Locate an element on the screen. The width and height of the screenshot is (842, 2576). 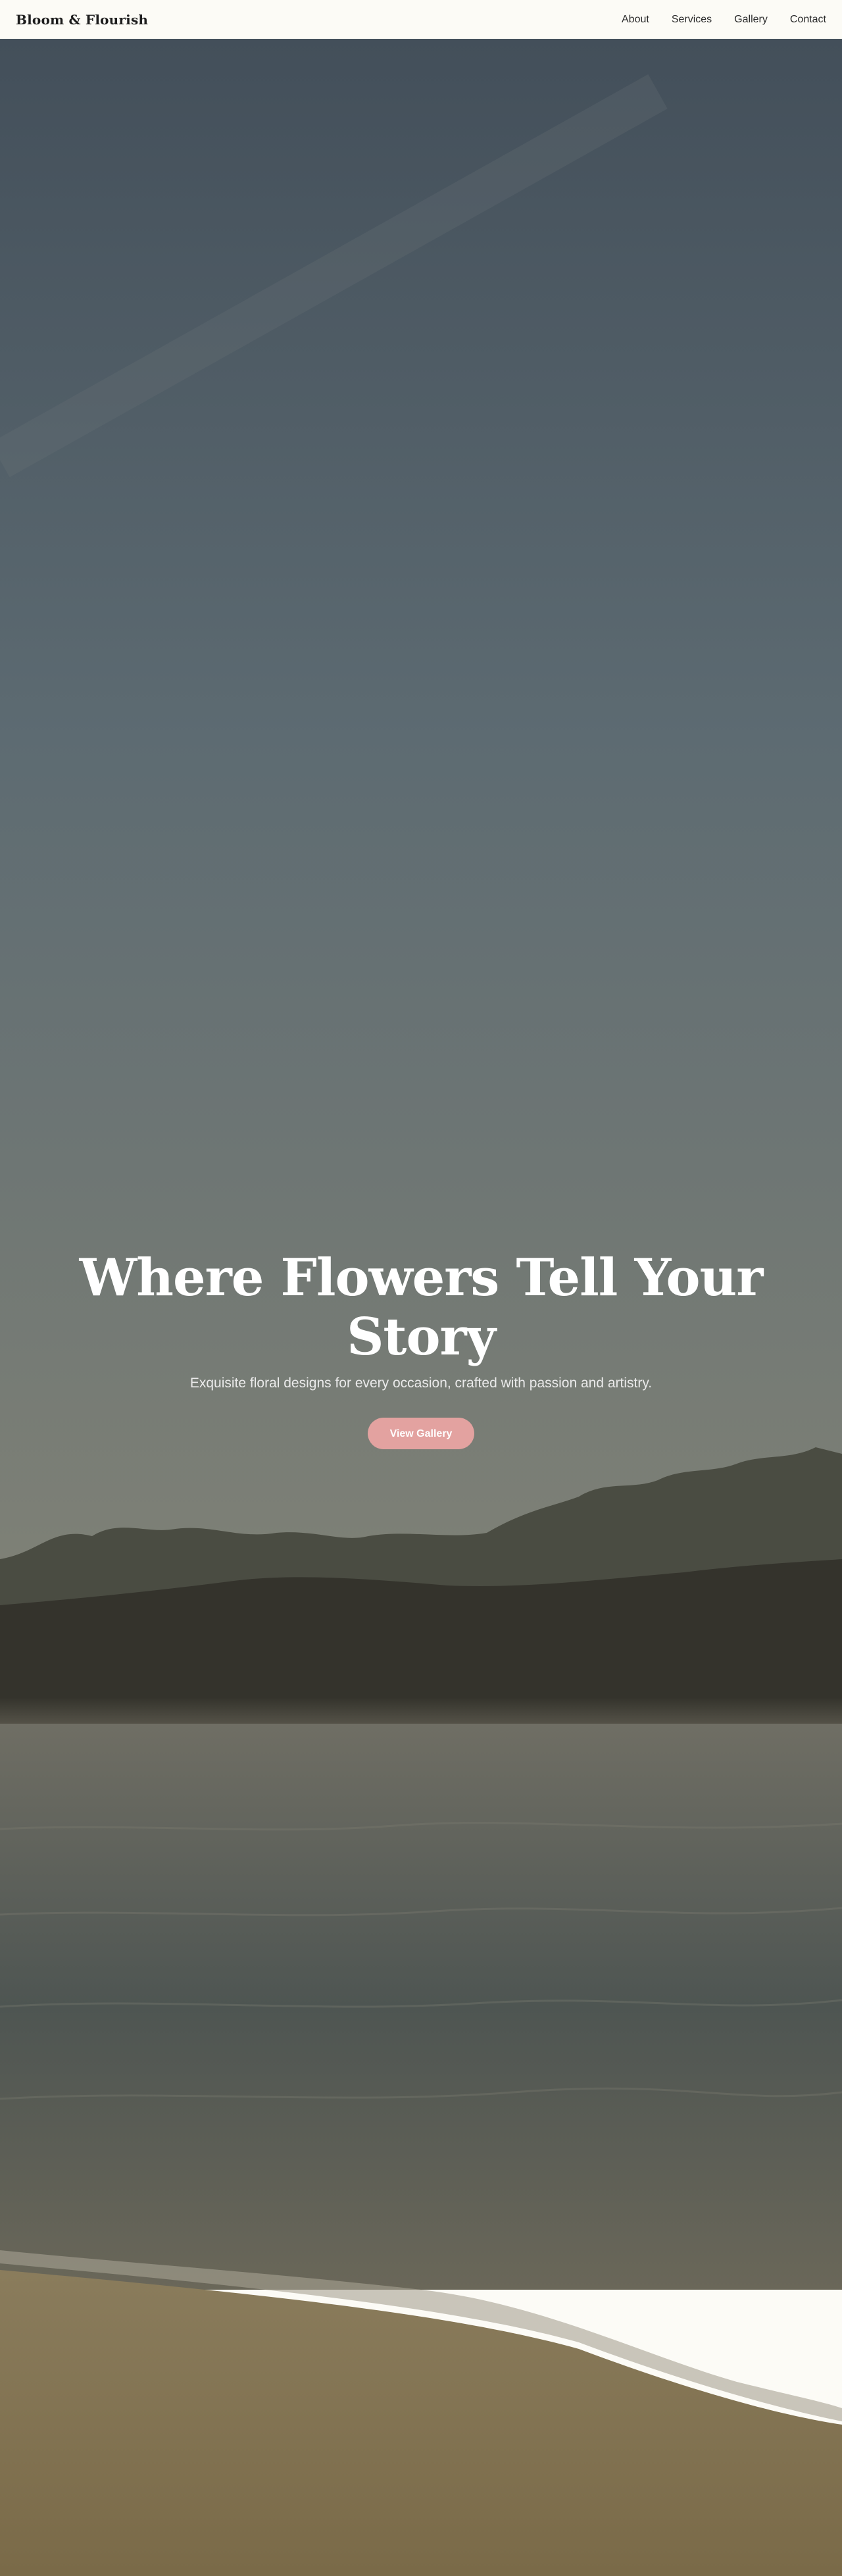
brand-logo: Bloom & Flourish is located at coordinates (82, 20).